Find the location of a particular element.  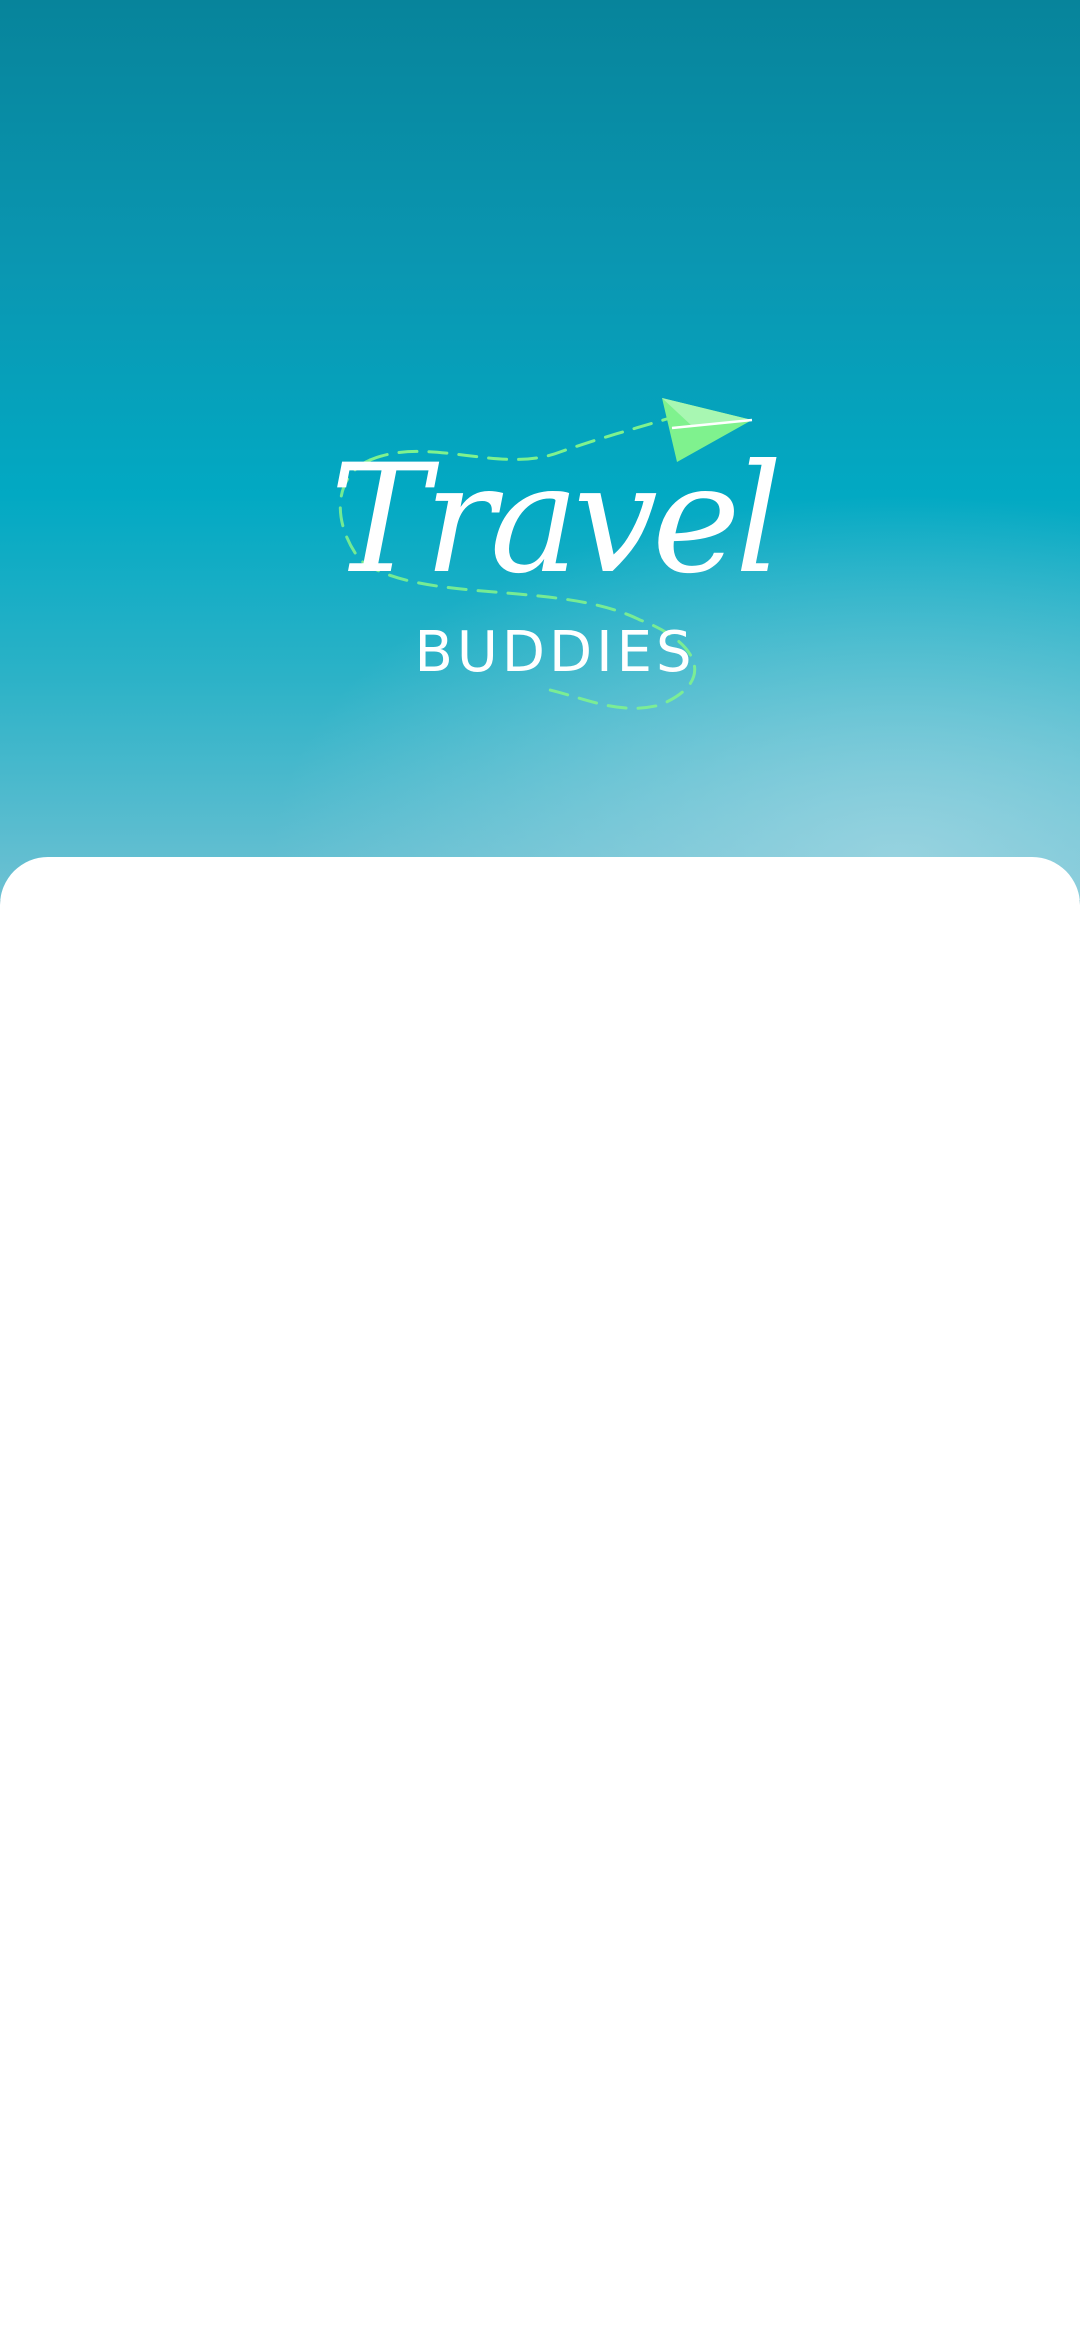

app-logo: Travel BUDDIES is located at coordinates (541, 550).